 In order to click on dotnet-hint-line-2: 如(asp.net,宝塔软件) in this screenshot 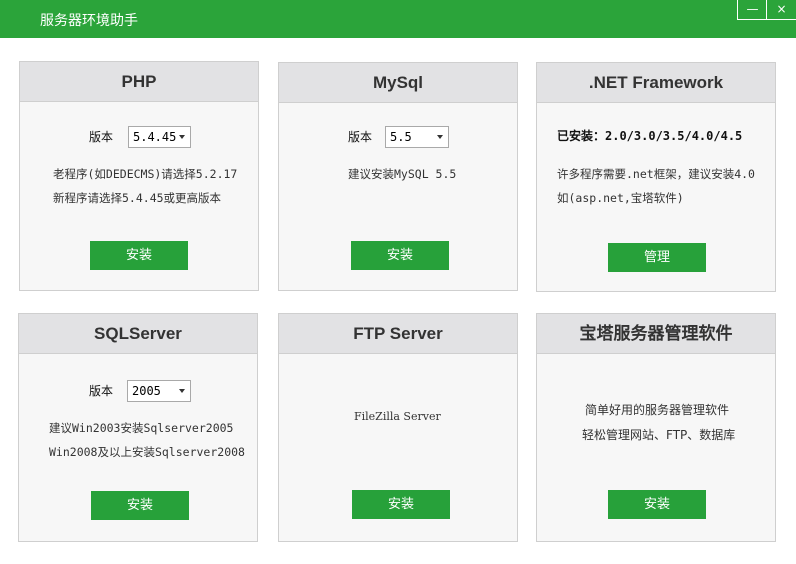, I will do `click(620, 198)`.